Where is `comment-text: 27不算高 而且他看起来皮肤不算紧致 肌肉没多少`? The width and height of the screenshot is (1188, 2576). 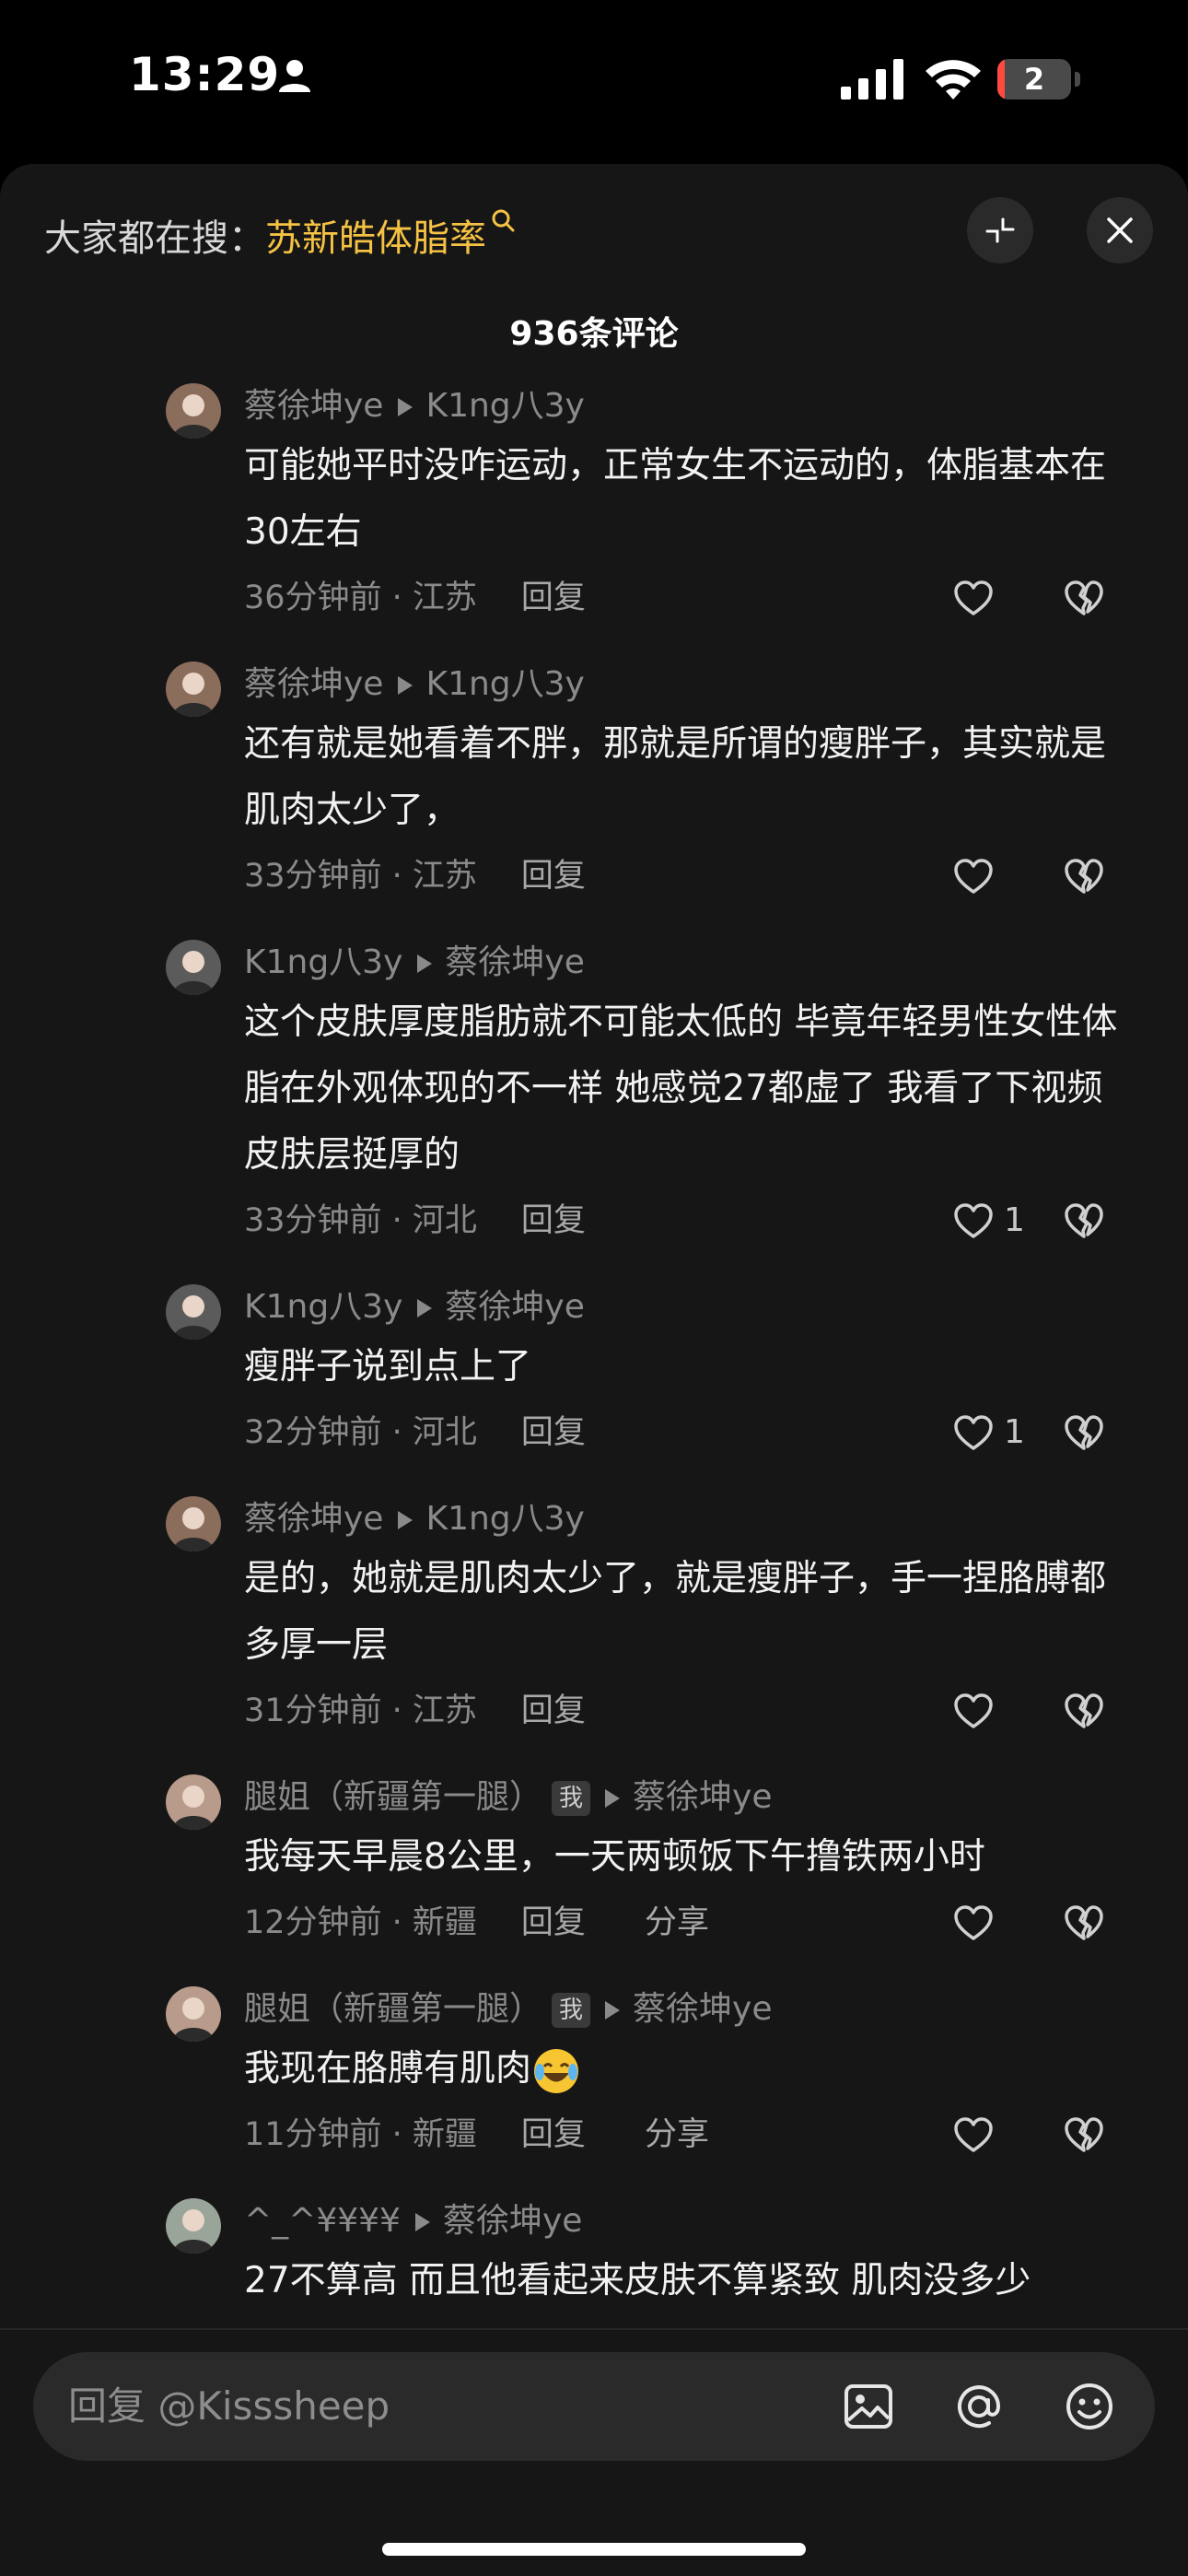
comment-text: 27不算高 而且他看起来皮肤不算紧致 肌肉没多少 is located at coordinates (688, 2281).